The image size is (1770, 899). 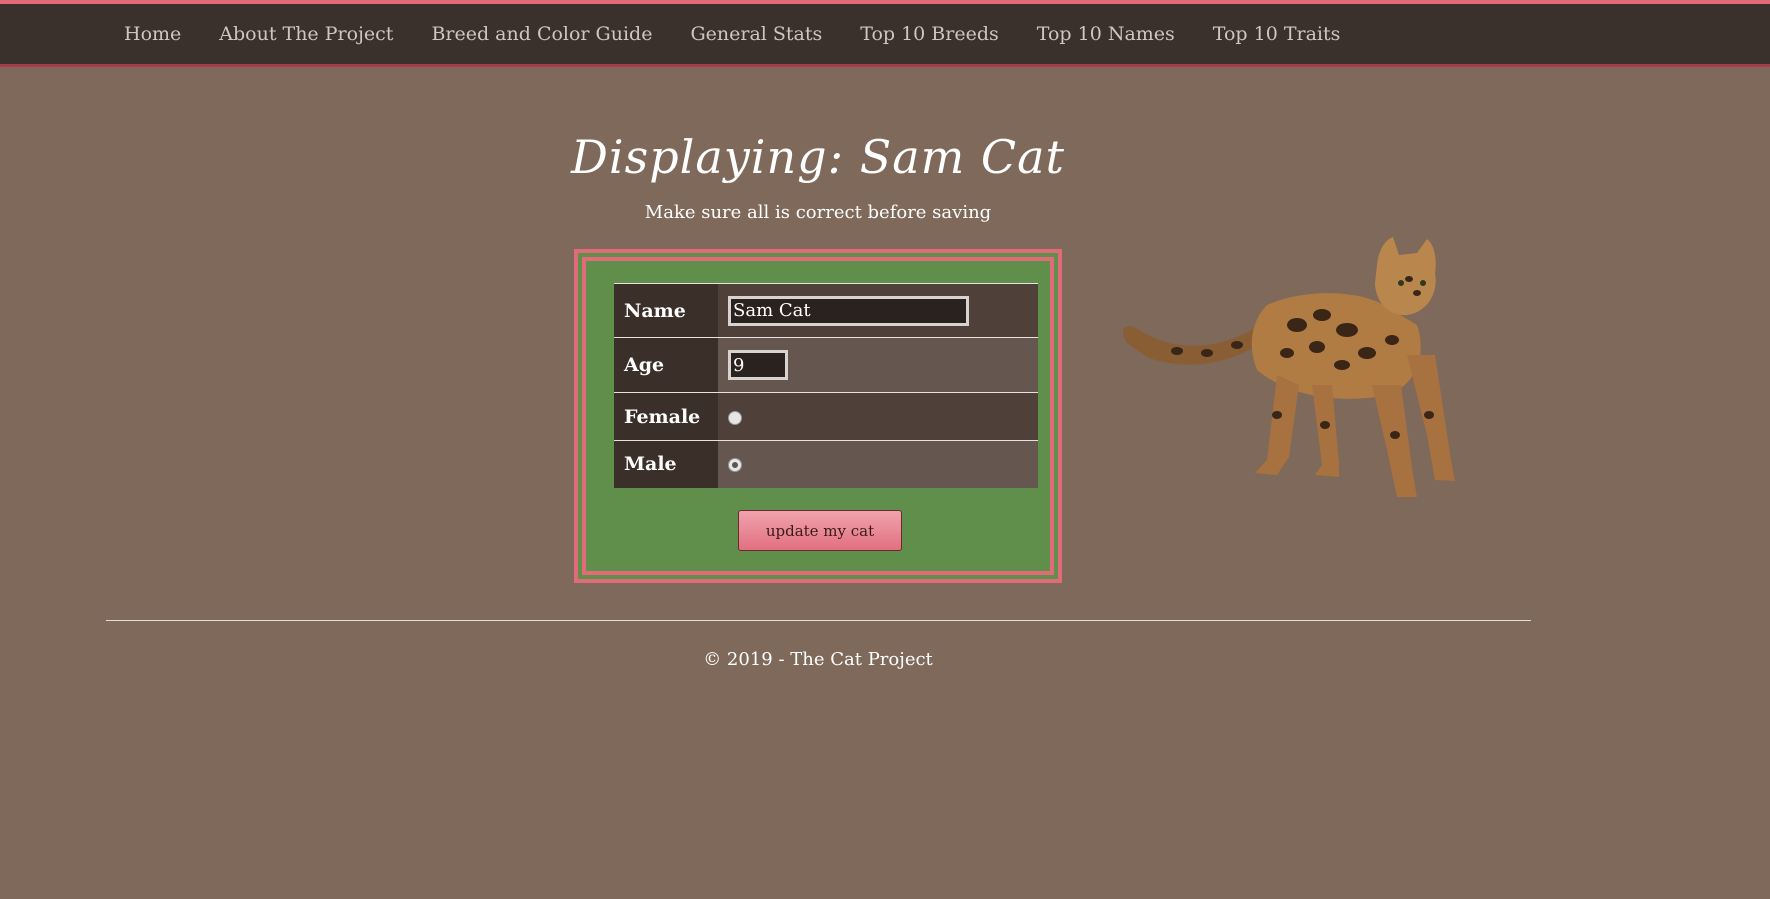 What do you see at coordinates (1277, 34) in the screenshot?
I see `nav-item-top-traits: Top 10 Traits` at bounding box center [1277, 34].